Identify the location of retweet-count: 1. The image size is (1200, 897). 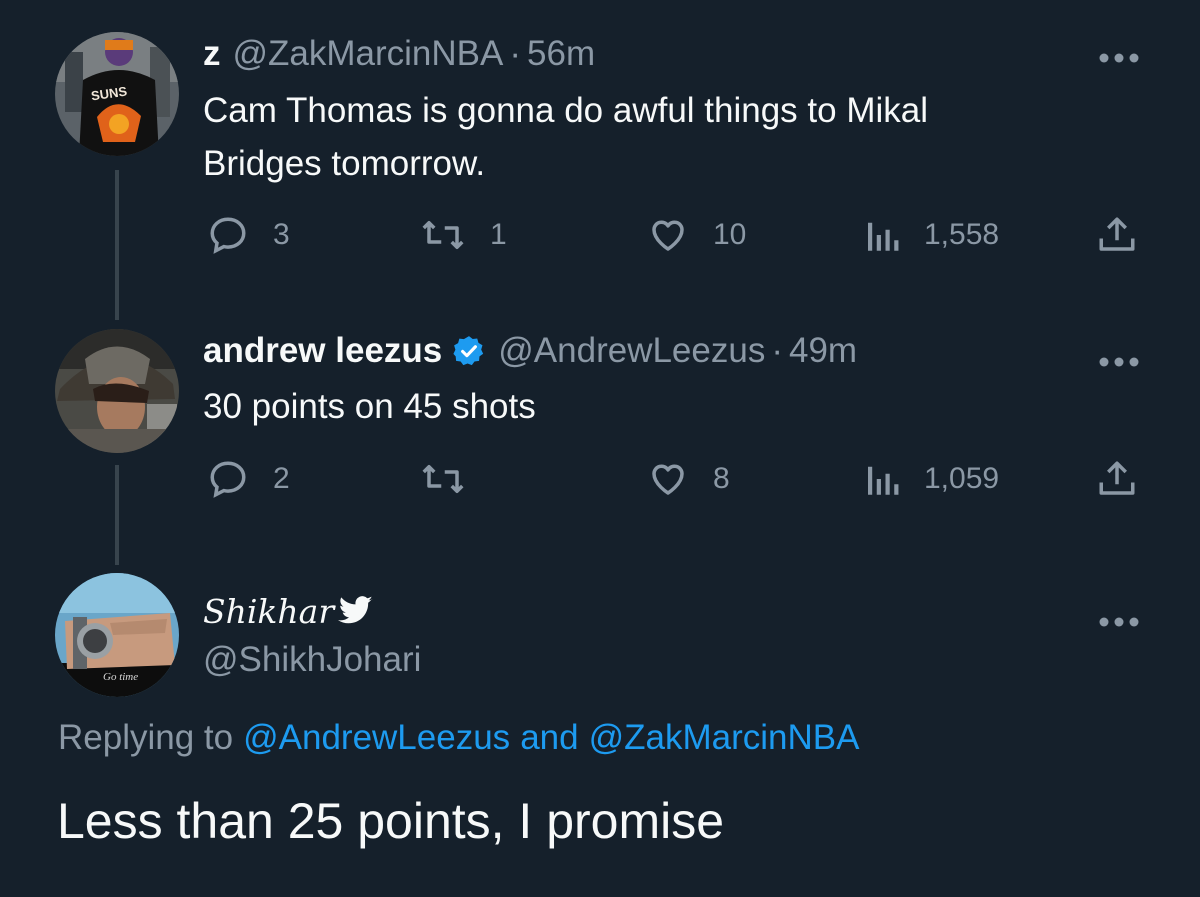
(498, 234).